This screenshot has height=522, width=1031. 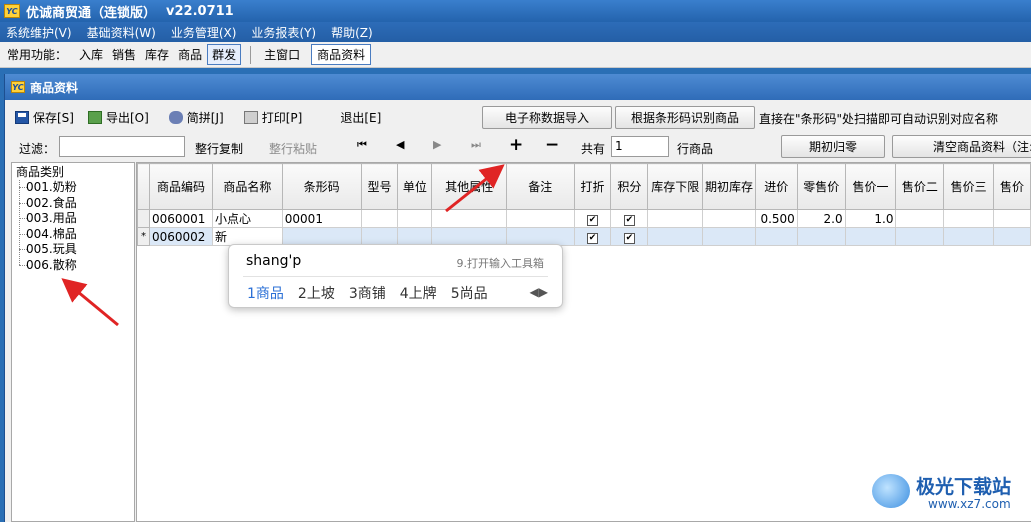 I want to click on cell-model, so click(x=379, y=218).